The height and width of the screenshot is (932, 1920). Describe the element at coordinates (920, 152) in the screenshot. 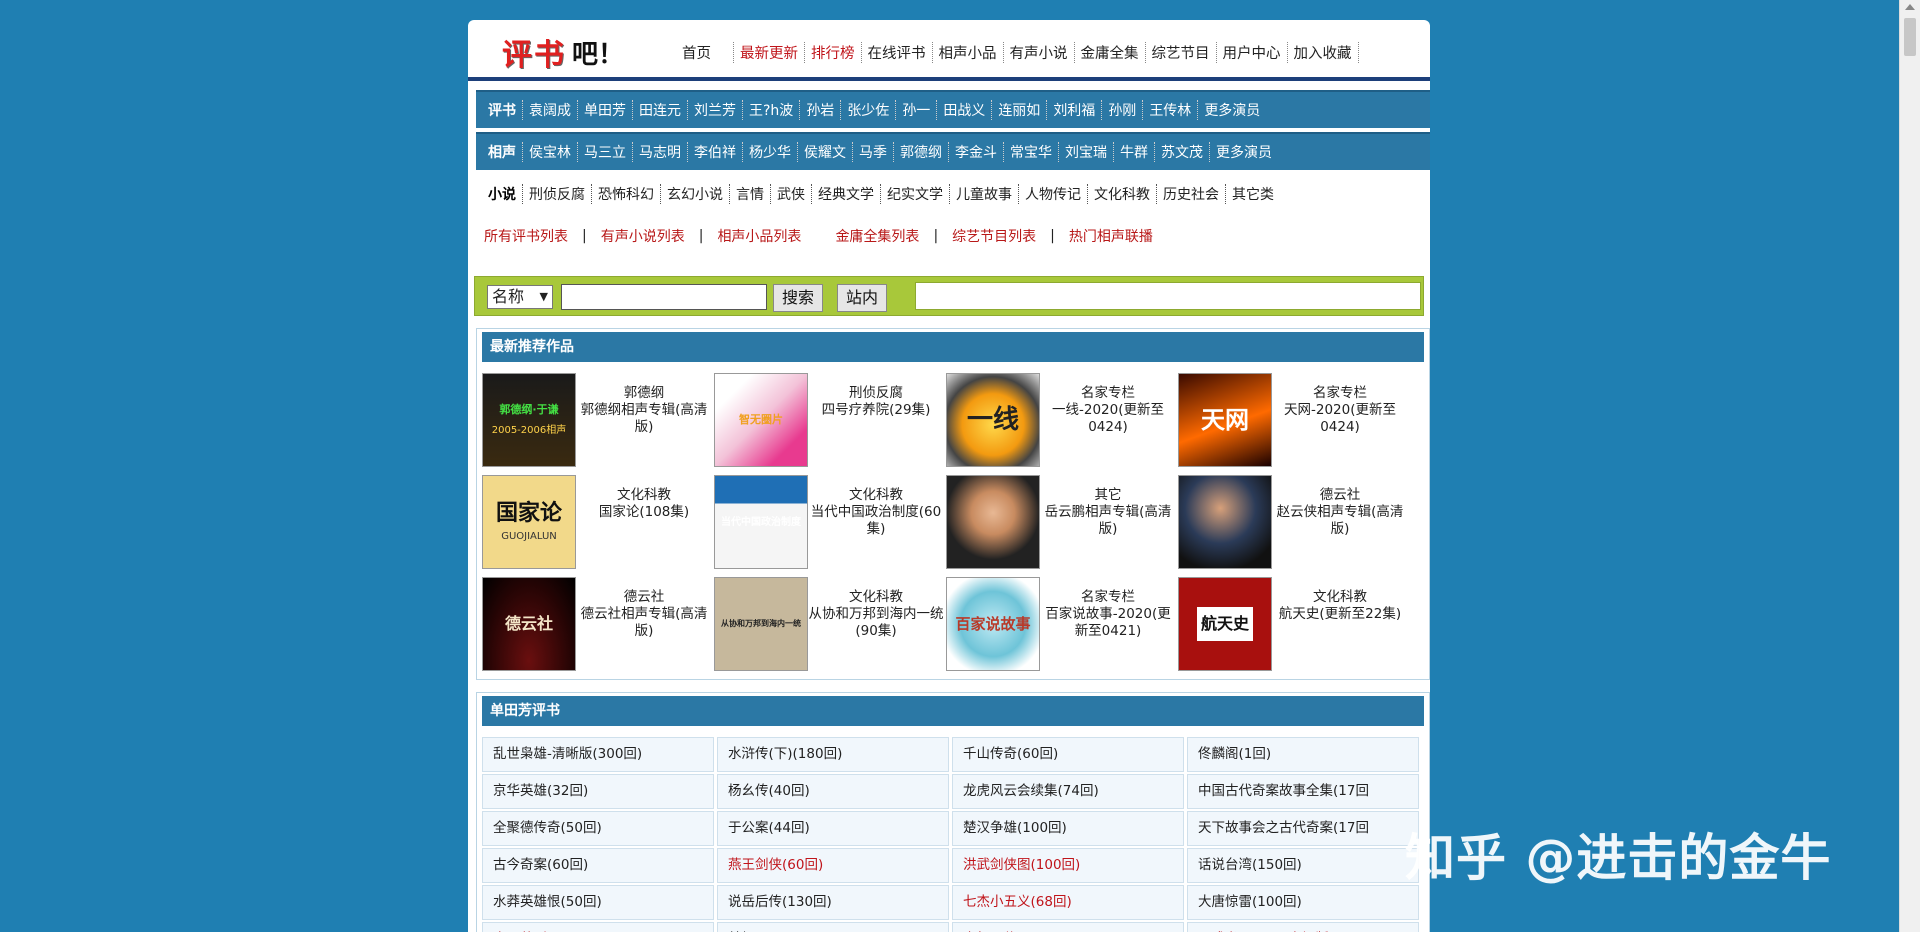

I see `xiangsheng-item: 郭德纲` at that location.